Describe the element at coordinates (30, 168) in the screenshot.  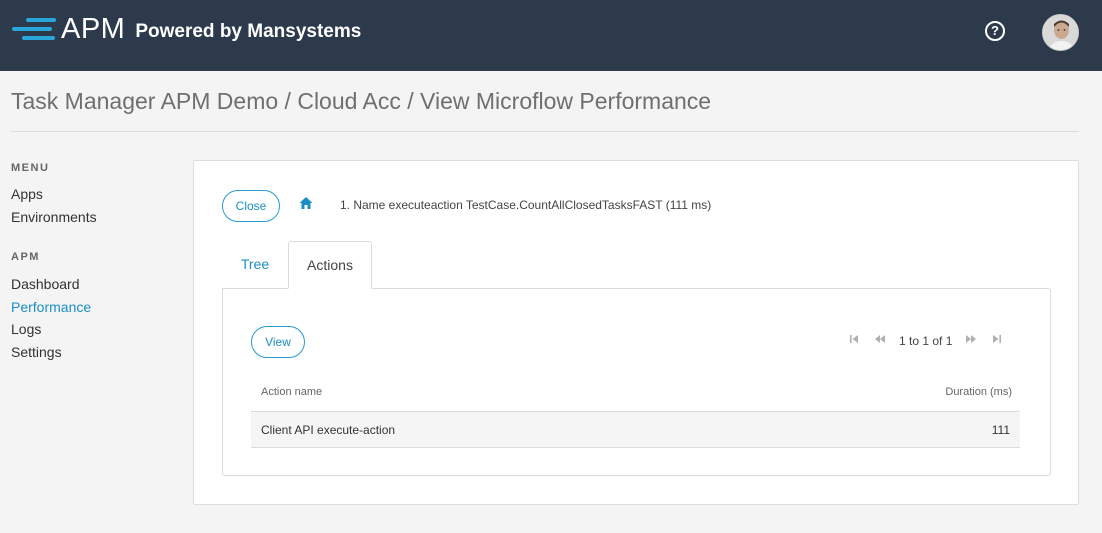
I see `sidebar-heading-menu: MENU` at that location.